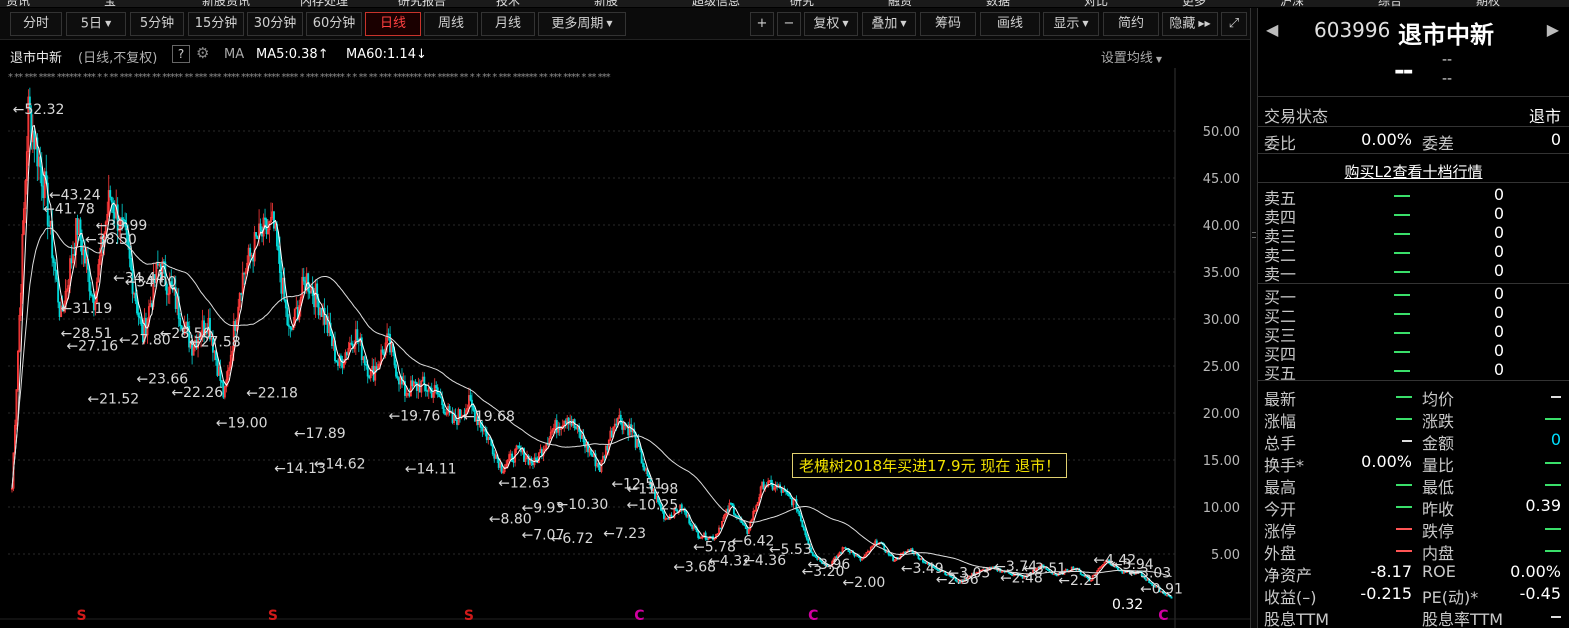 Image resolution: width=1569 pixels, height=628 pixels. What do you see at coordinates (831, 24) in the screenshot?
I see `adjust-button: 复权 ▼` at bounding box center [831, 24].